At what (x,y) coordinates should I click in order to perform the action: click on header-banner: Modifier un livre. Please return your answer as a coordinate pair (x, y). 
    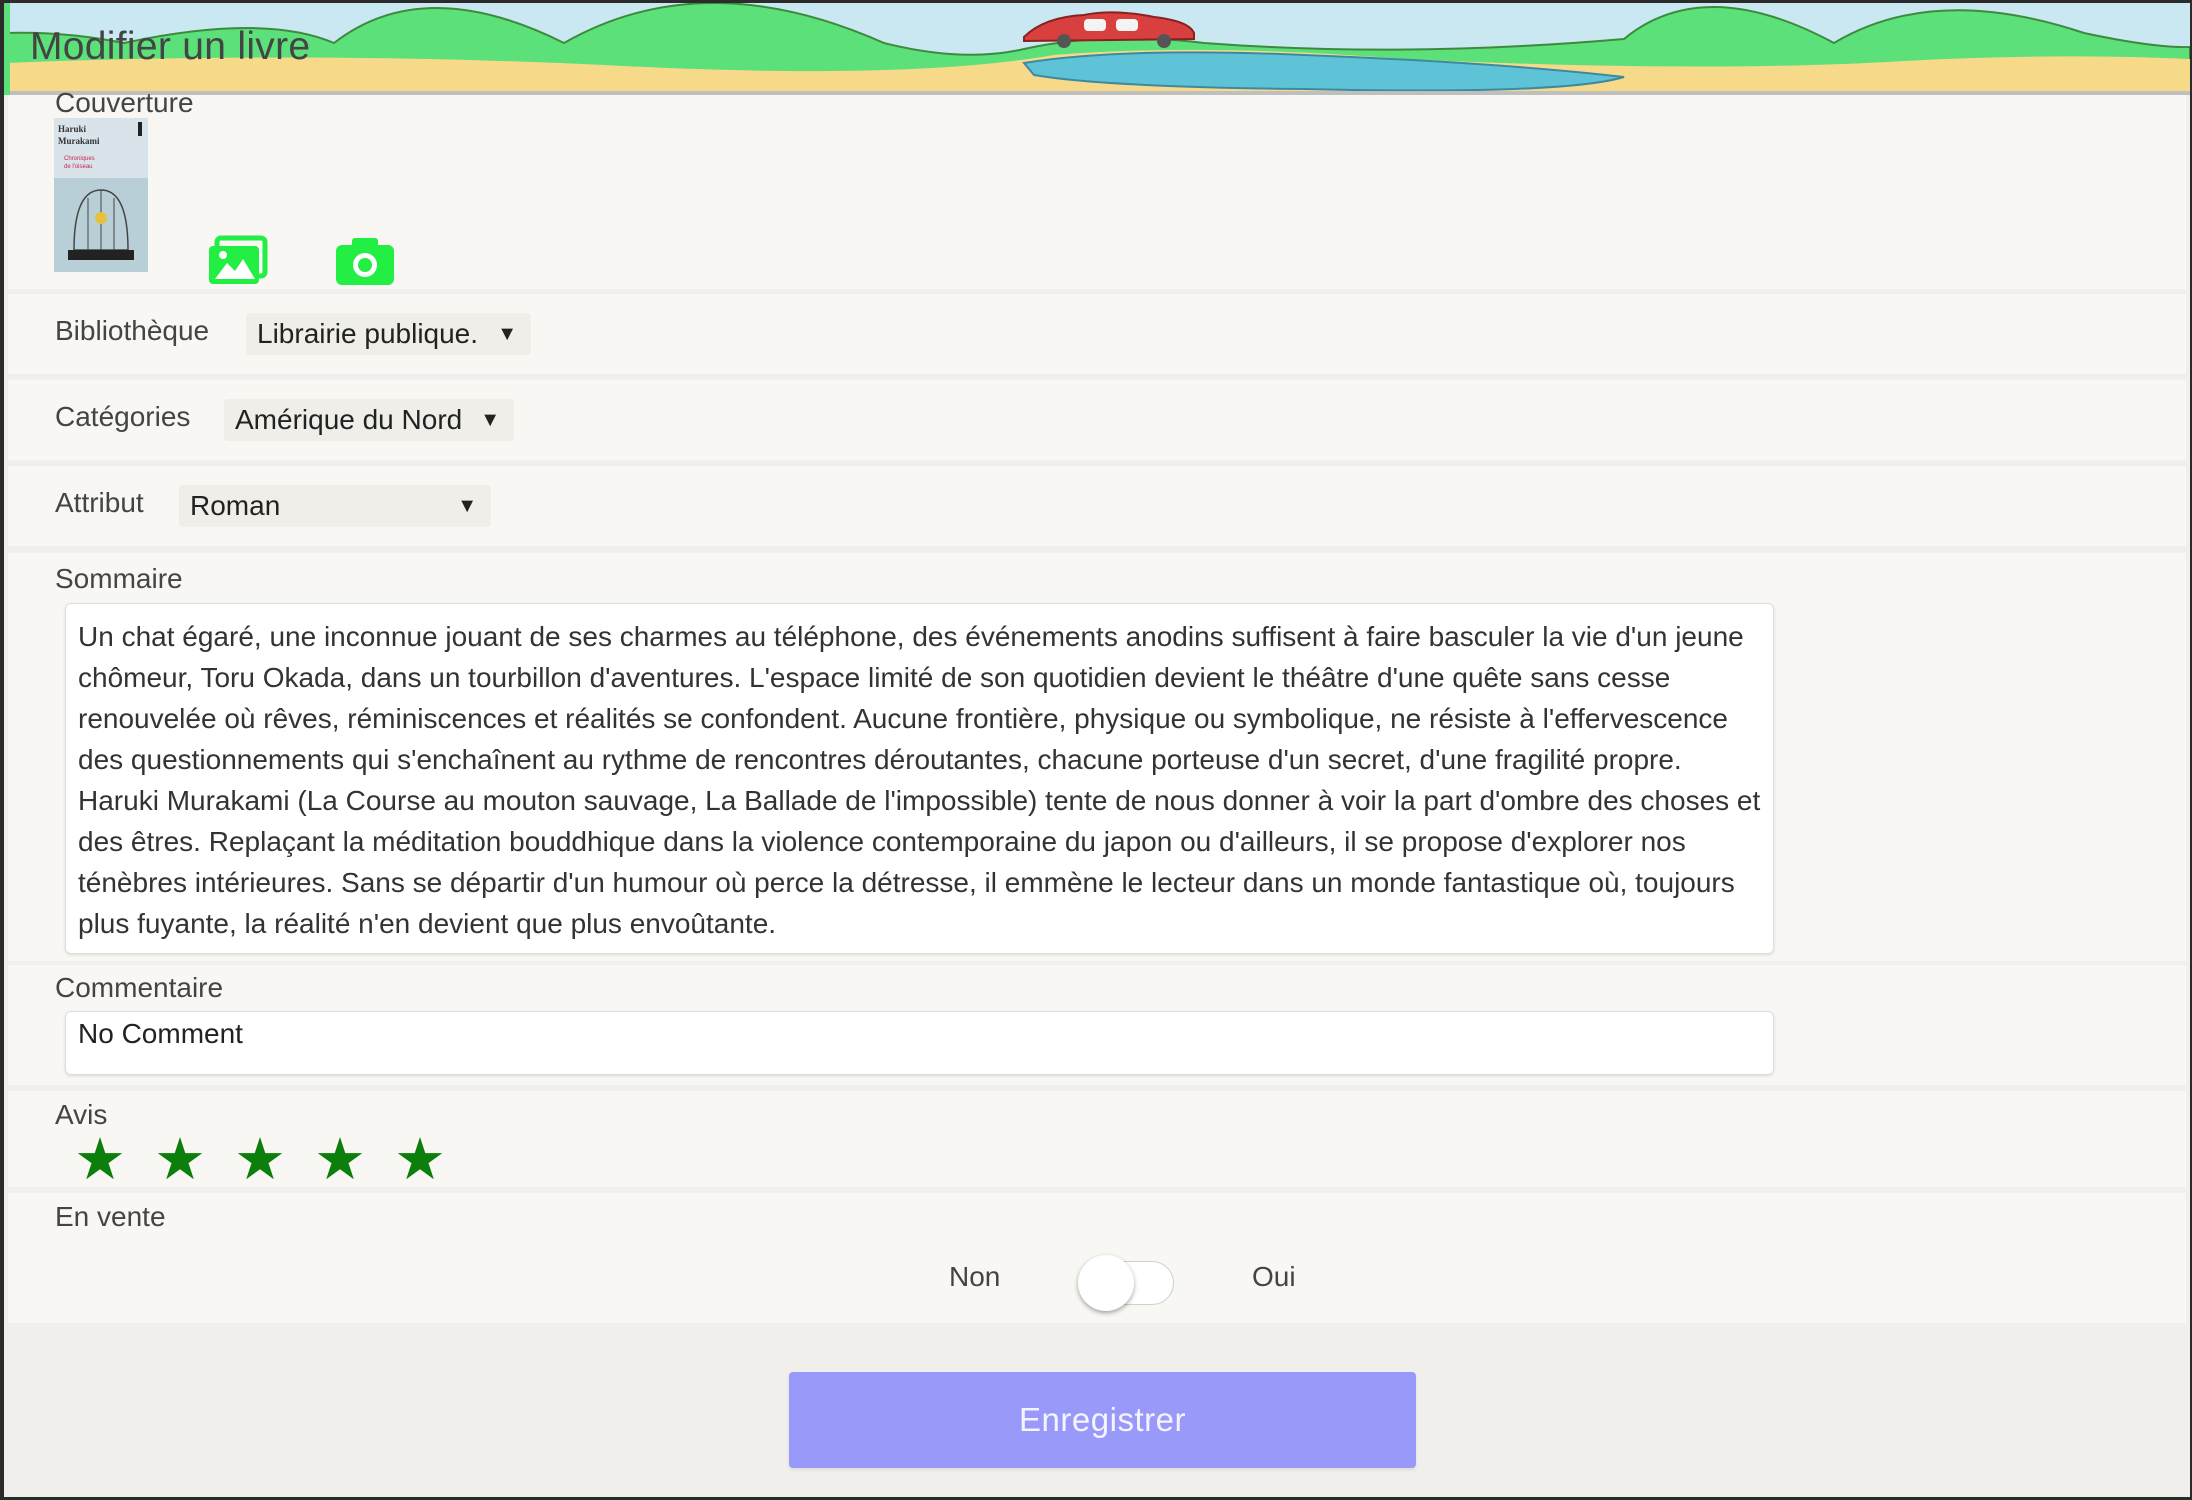
    Looking at the image, I should click on (1097, 49).